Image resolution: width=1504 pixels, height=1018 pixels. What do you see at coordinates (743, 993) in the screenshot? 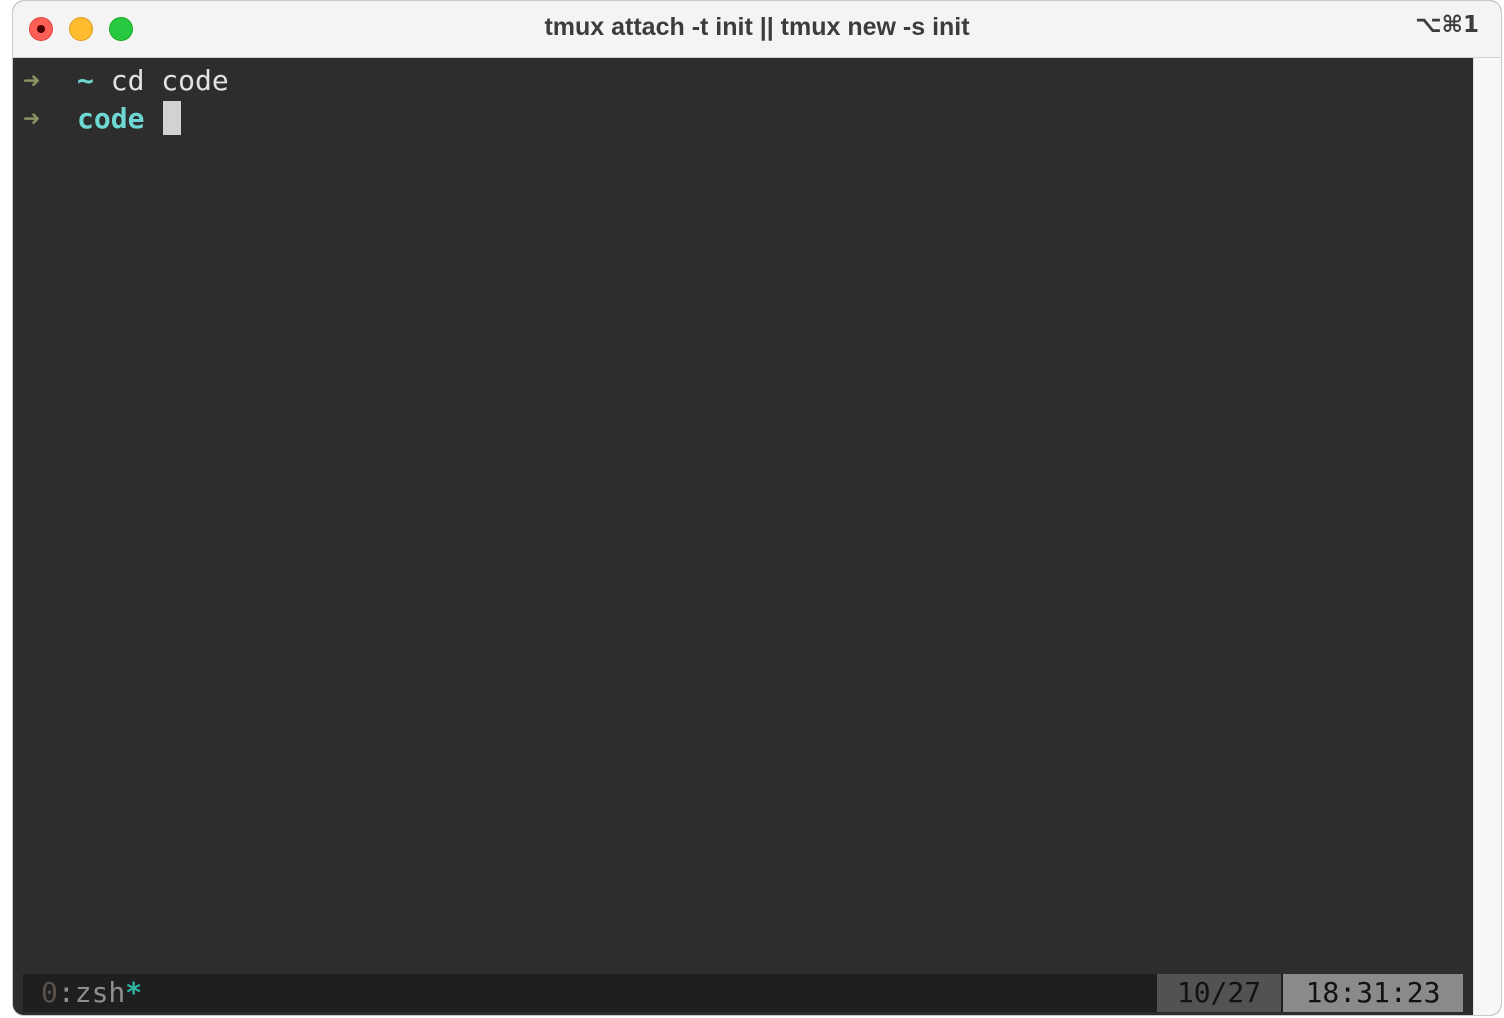
I see `tmux-status-bar: 0:zsh* 10/27 18:31:23` at bounding box center [743, 993].